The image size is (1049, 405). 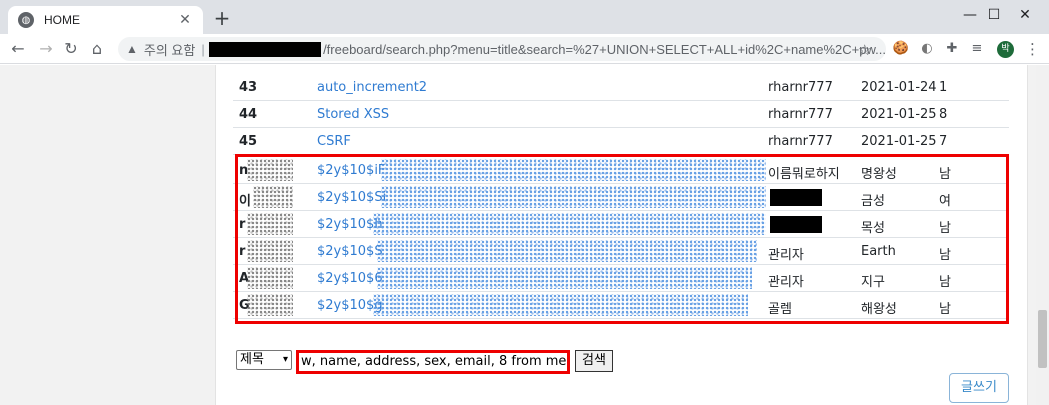 I want to click on post-date: 2021-01-24, so click(x=899, y=87).